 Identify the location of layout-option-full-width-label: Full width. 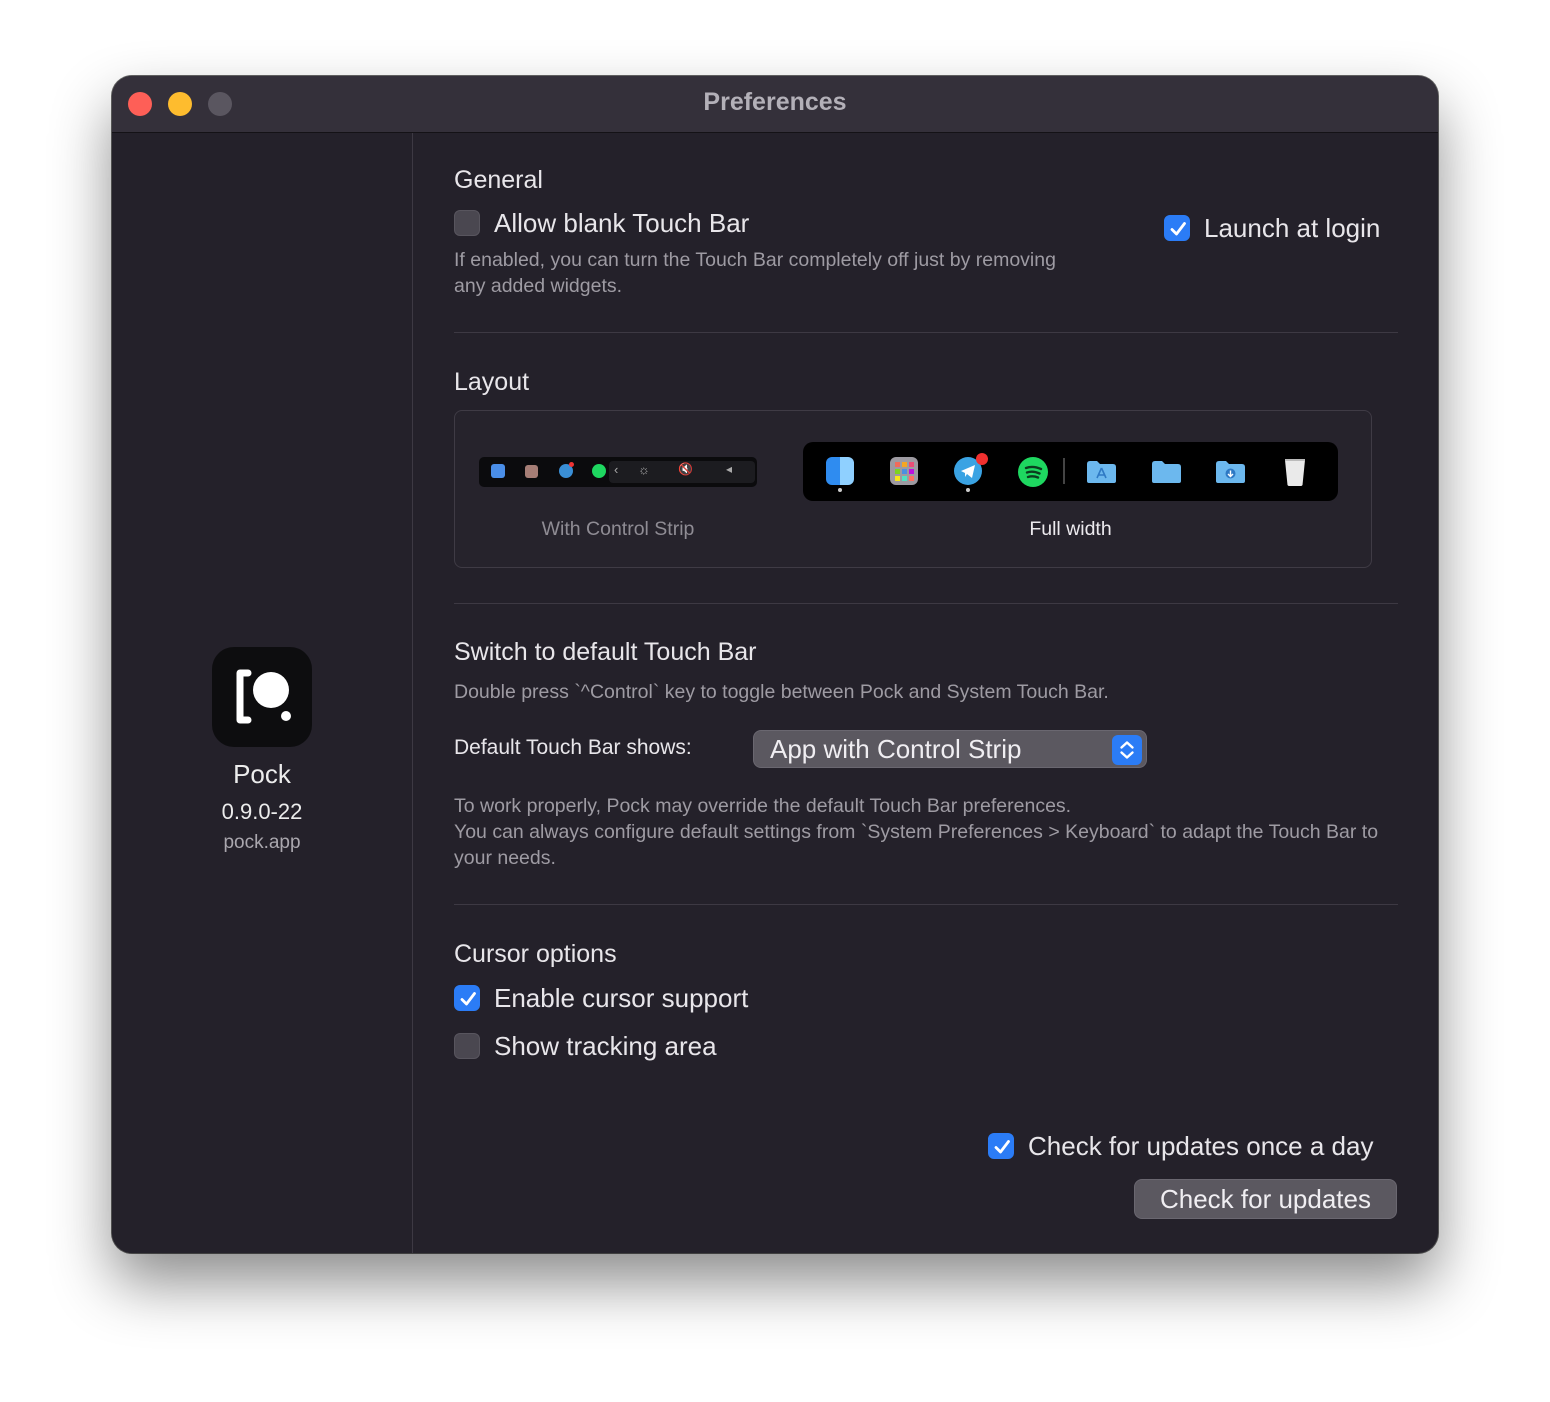
(1070, 529).